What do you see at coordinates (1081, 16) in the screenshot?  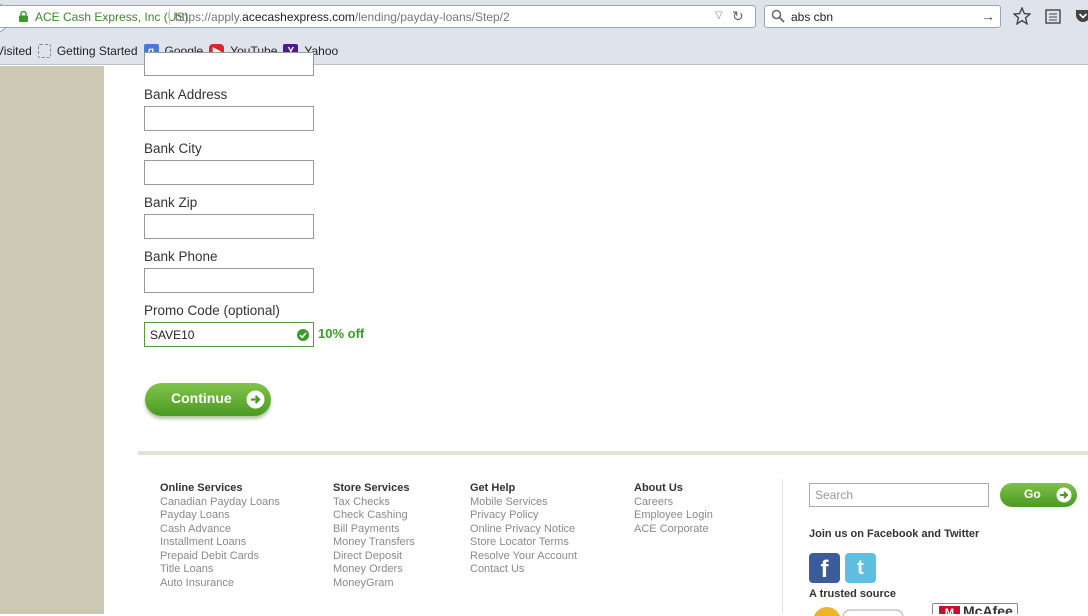 I see `pocket-icon` at bounding box center [1081, 16].